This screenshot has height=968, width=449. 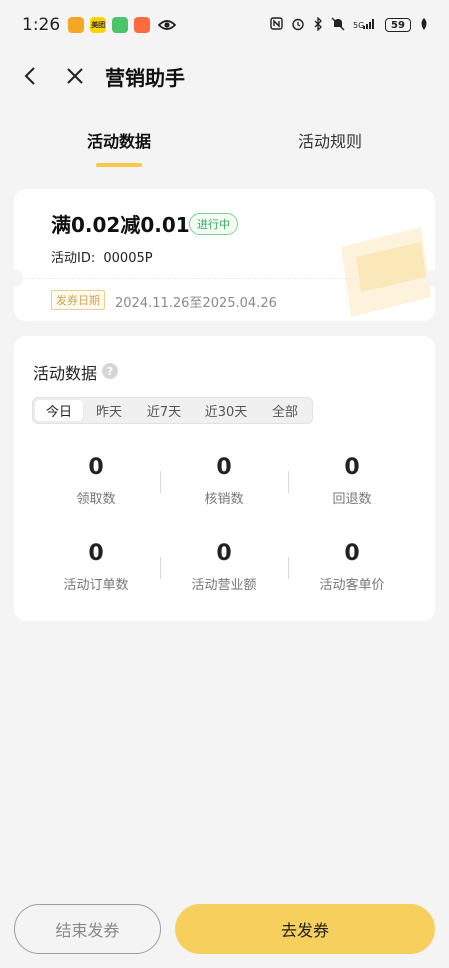 What do you see at coordinates (120, 225) in the screenshot?
I see `coupon-title: 满0.02减0.01` at bounding box center [120, 225].